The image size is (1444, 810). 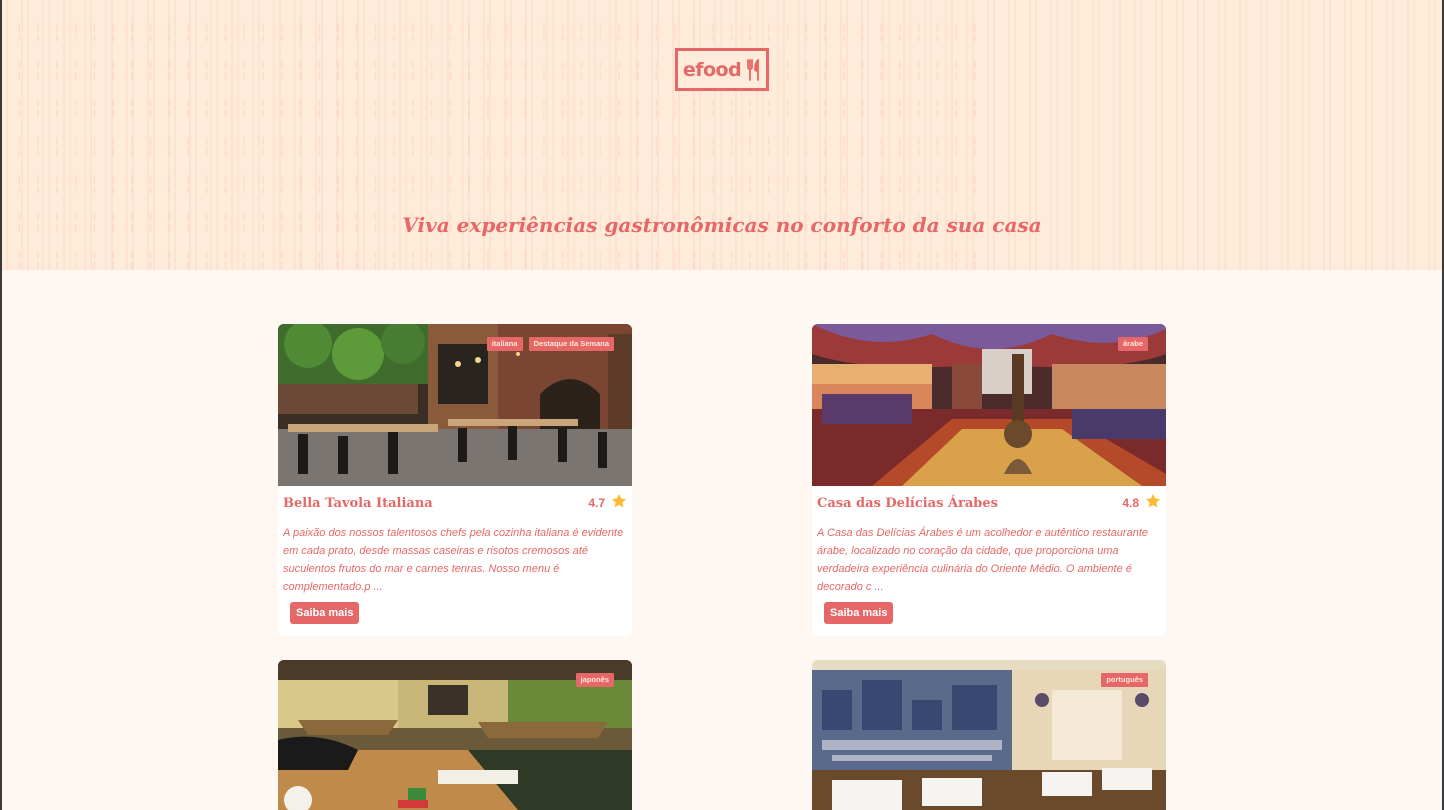 I want to click on restaurant-image: italiana Destaque da Semana, so click(x=455, y=405).